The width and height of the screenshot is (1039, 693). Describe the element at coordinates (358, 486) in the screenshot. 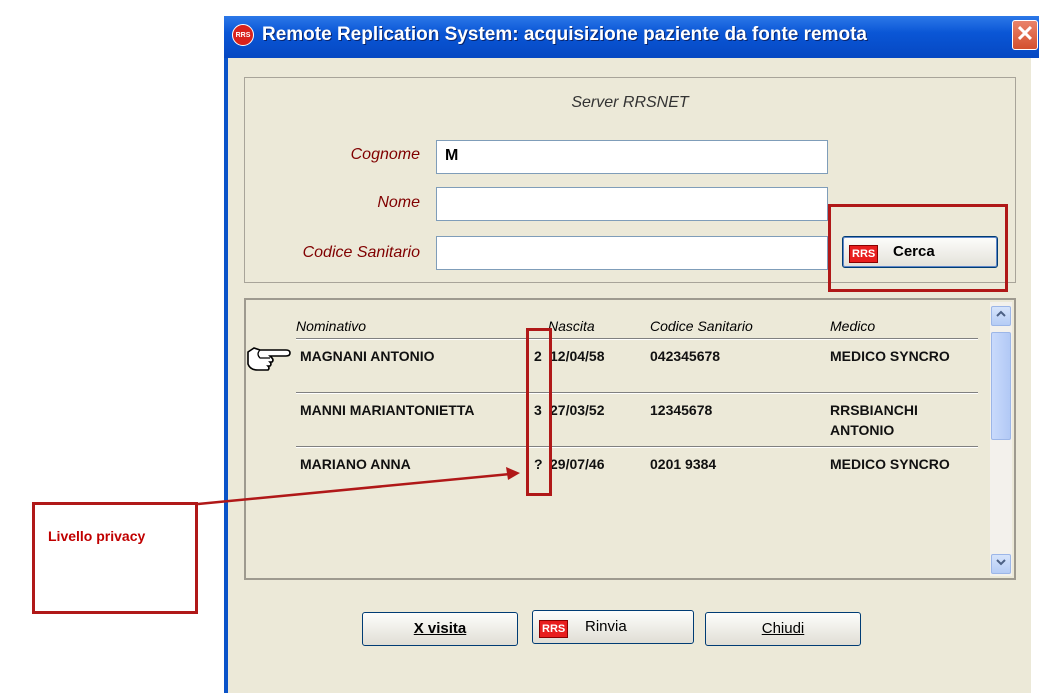

I see `annotation-arrow` at that location.